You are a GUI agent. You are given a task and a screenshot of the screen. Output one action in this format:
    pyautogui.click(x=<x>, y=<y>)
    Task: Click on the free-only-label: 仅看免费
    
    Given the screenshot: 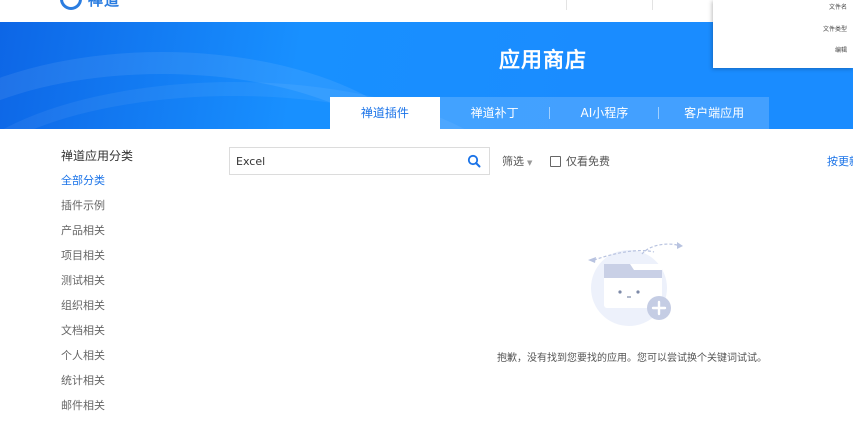 What is the action you would take?
    pyautogui.click(x=588, y=161)
    